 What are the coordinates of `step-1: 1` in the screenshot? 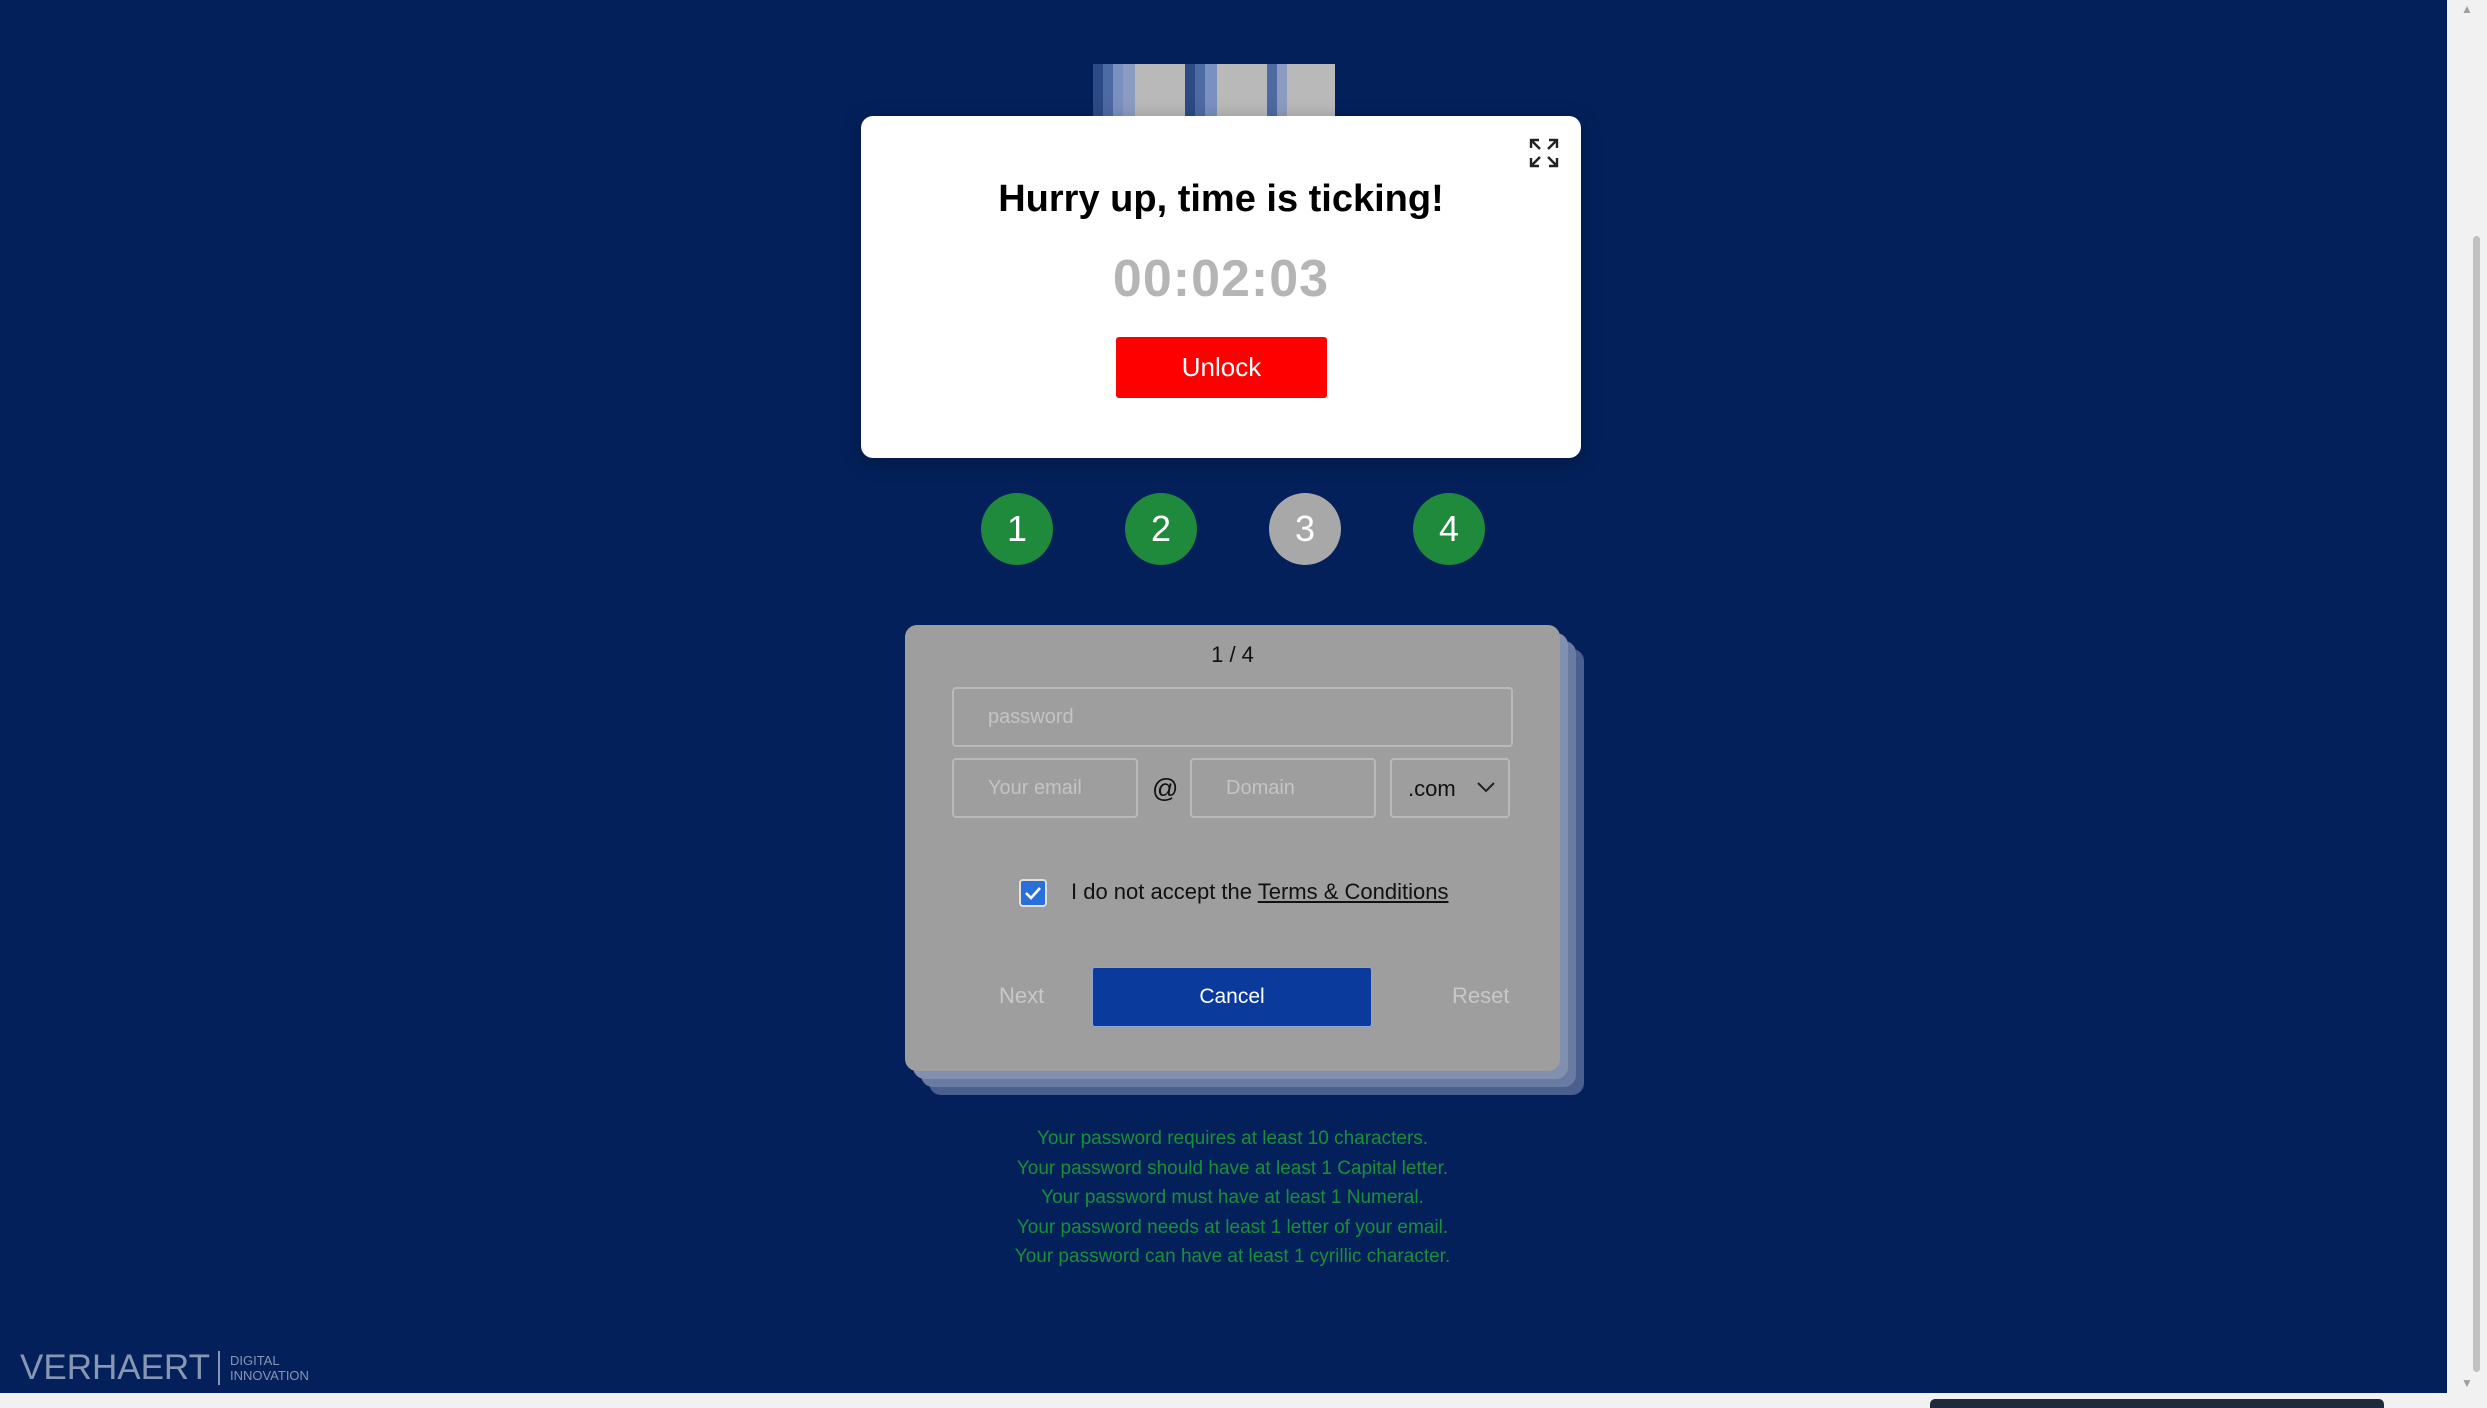 It's located at (1017, 529).